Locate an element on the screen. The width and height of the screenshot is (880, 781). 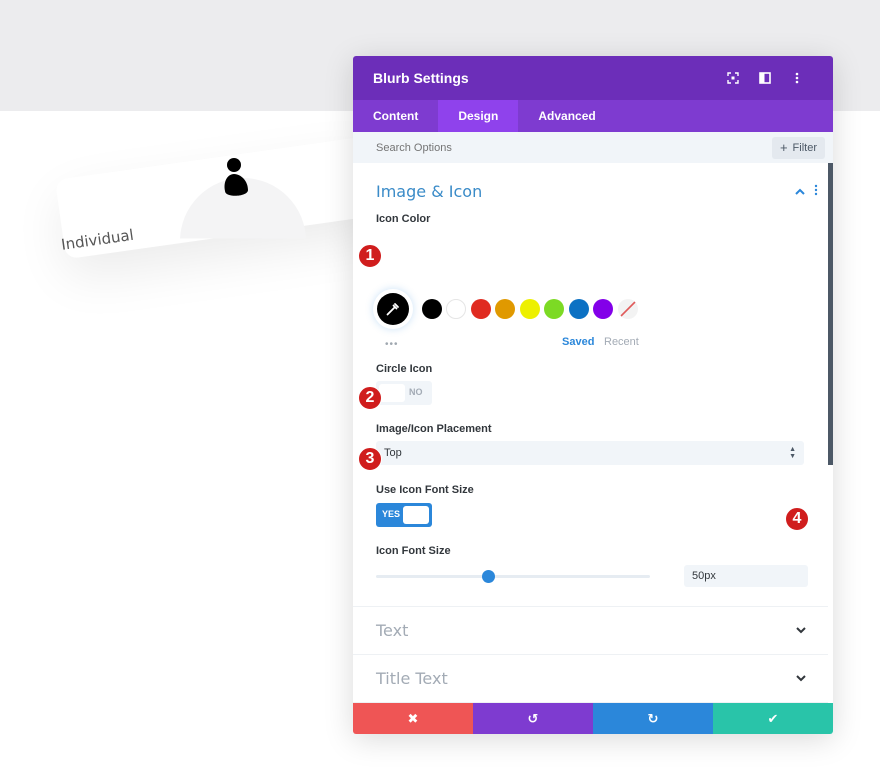
modal-footer: ✖ ↺ ↻ ✔ is located at coordinates (593, 718).